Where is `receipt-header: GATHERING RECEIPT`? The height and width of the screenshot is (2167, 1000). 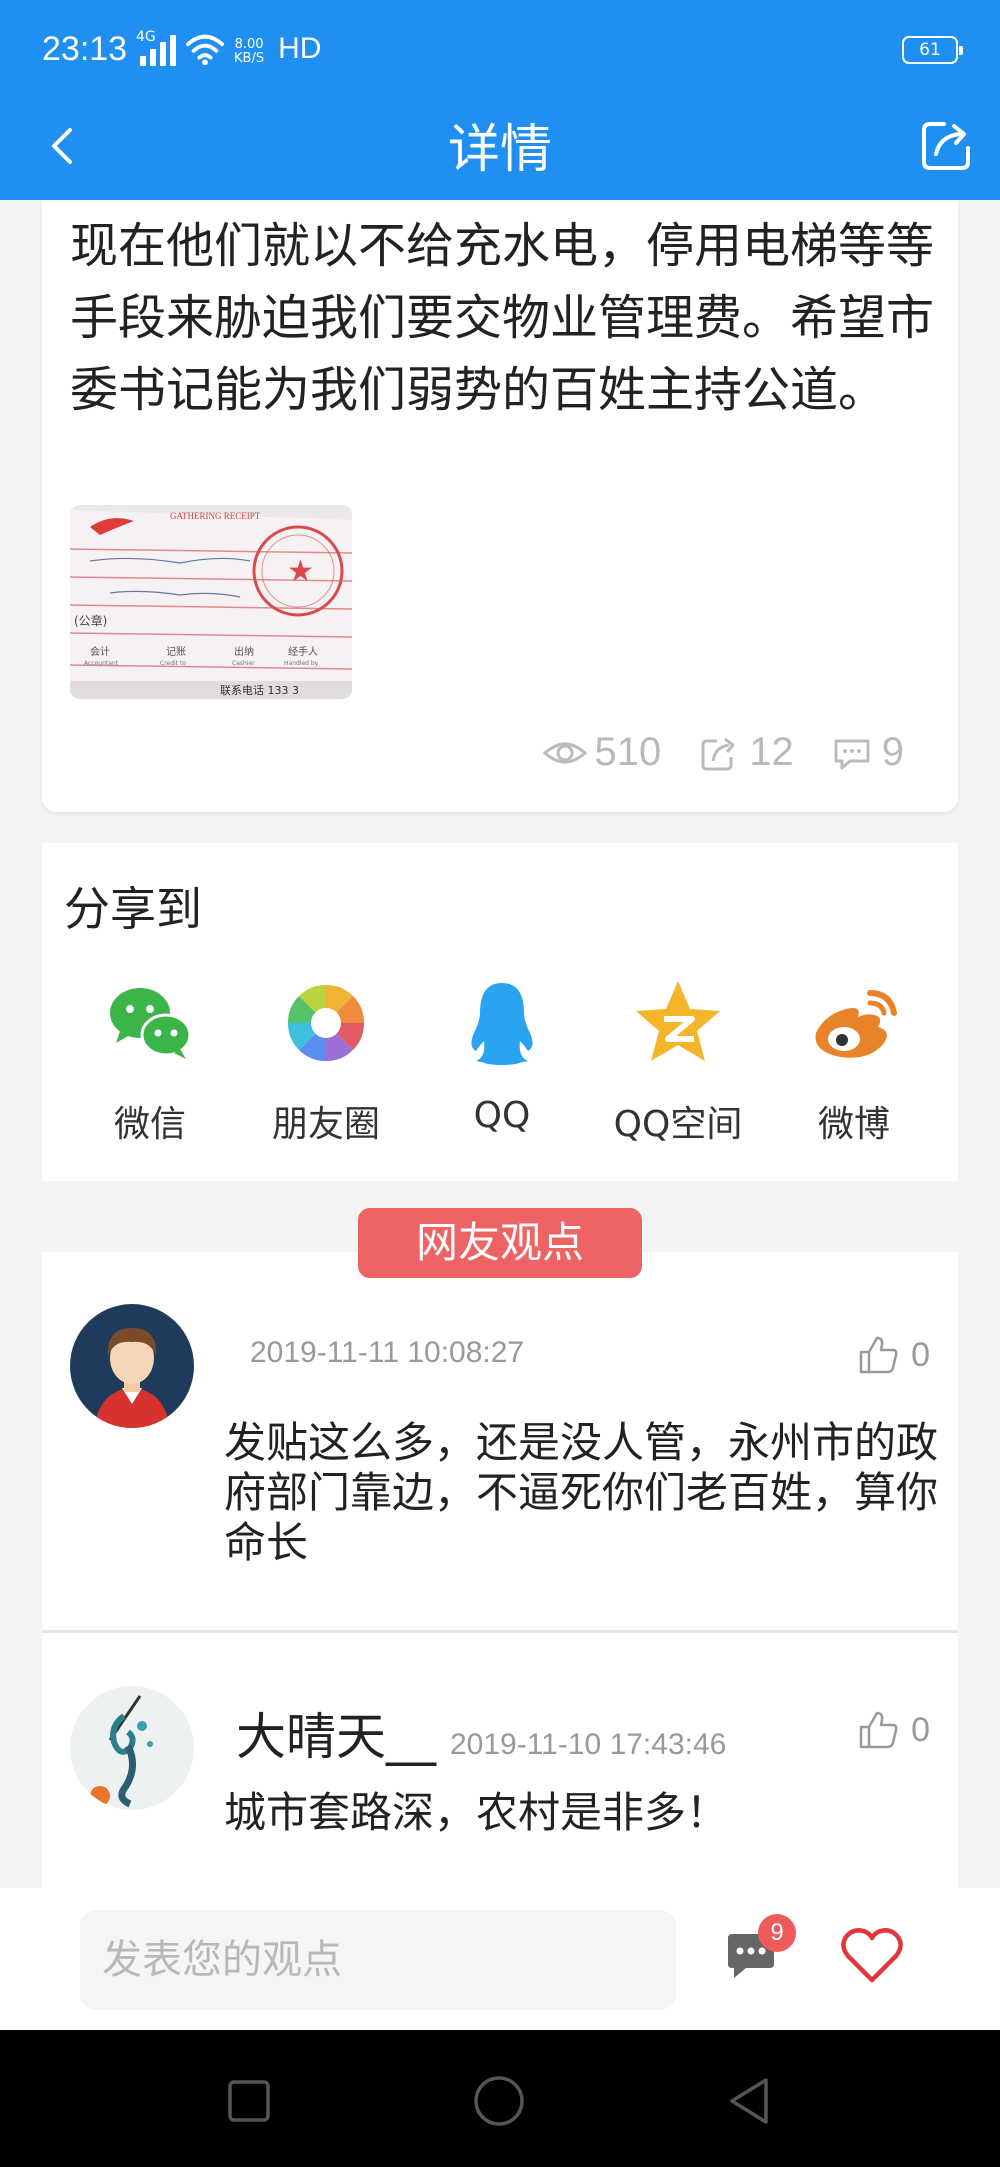 receipt-header: GATHERING RECEIPT is located at coordinates (215, 516).